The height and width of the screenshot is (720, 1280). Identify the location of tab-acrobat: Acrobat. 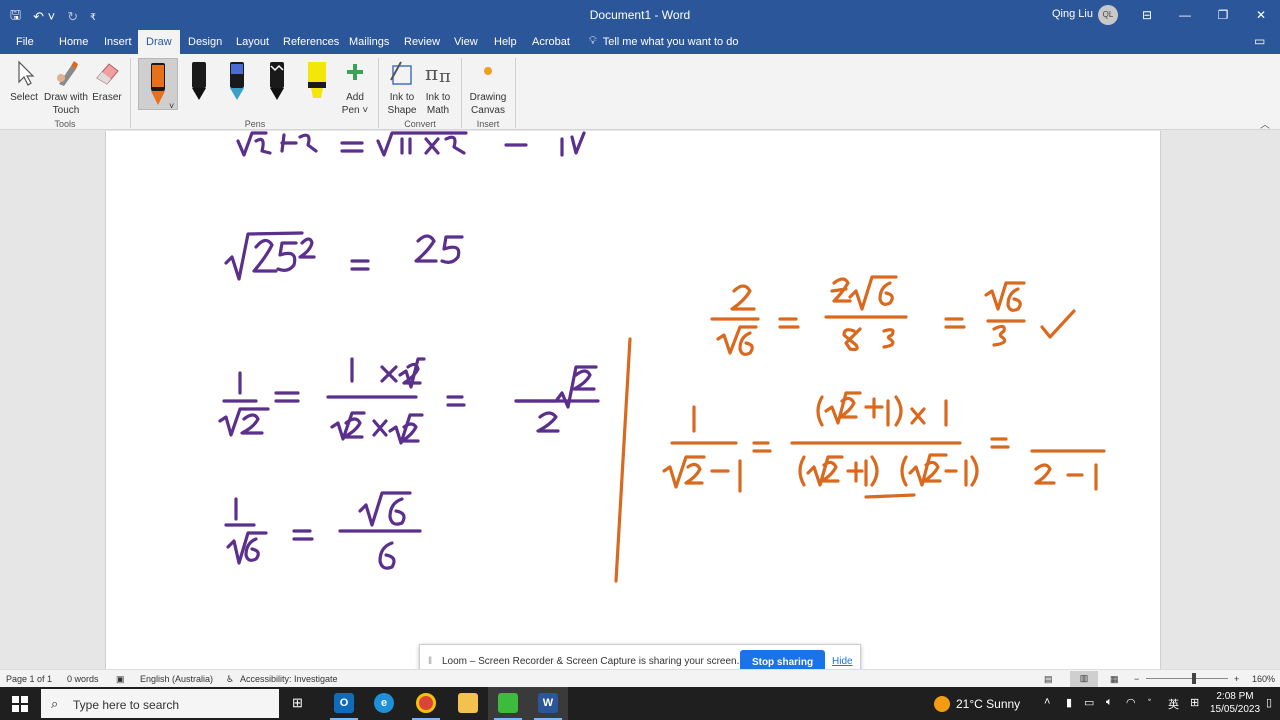
(551, 42).